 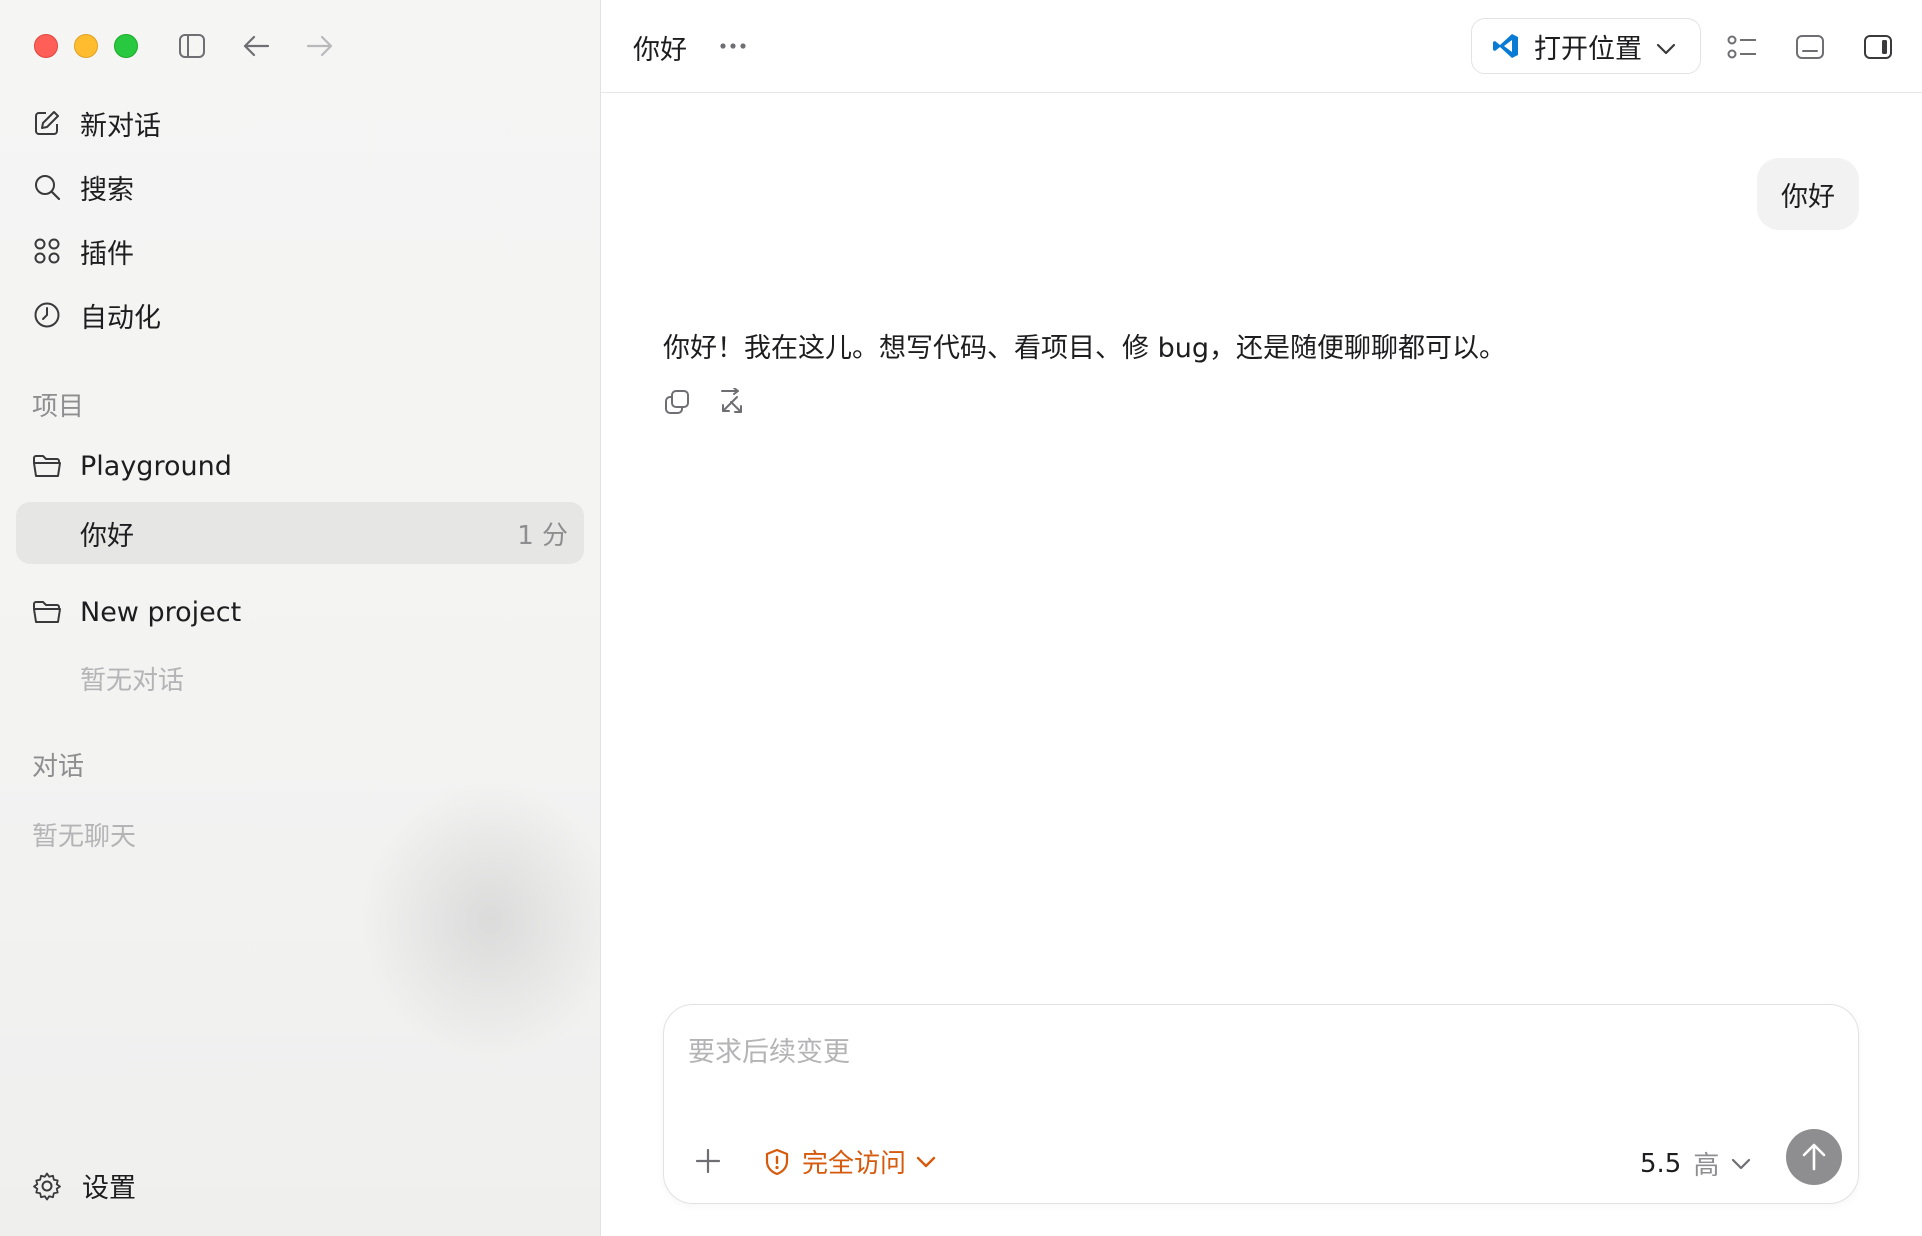 I want to click on sidebar-item-label: 插件, so click(x=107, y=254).